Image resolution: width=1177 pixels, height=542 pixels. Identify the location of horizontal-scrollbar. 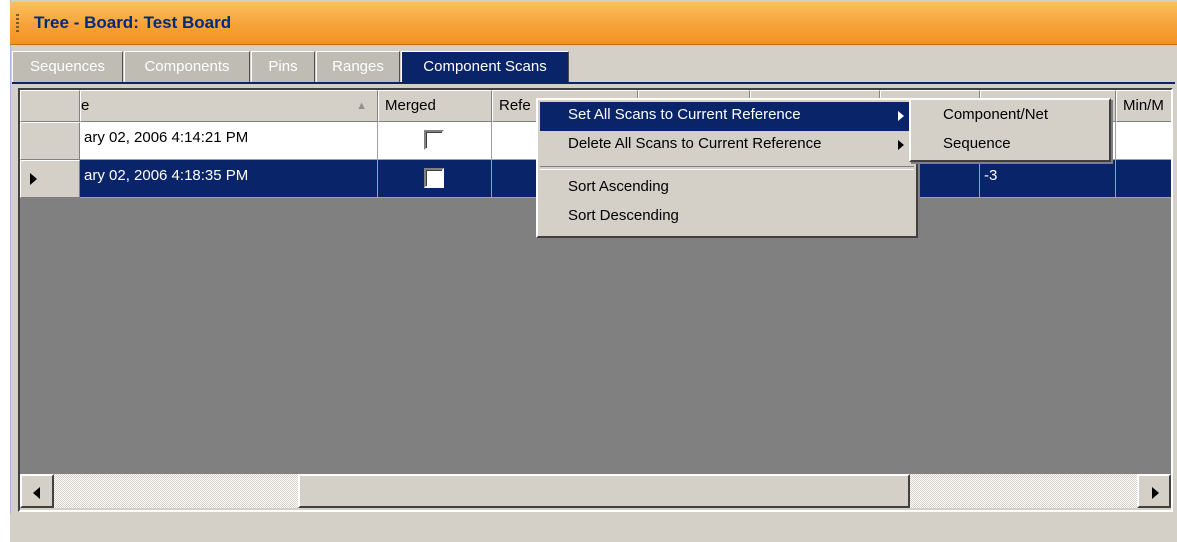
(595, 492).